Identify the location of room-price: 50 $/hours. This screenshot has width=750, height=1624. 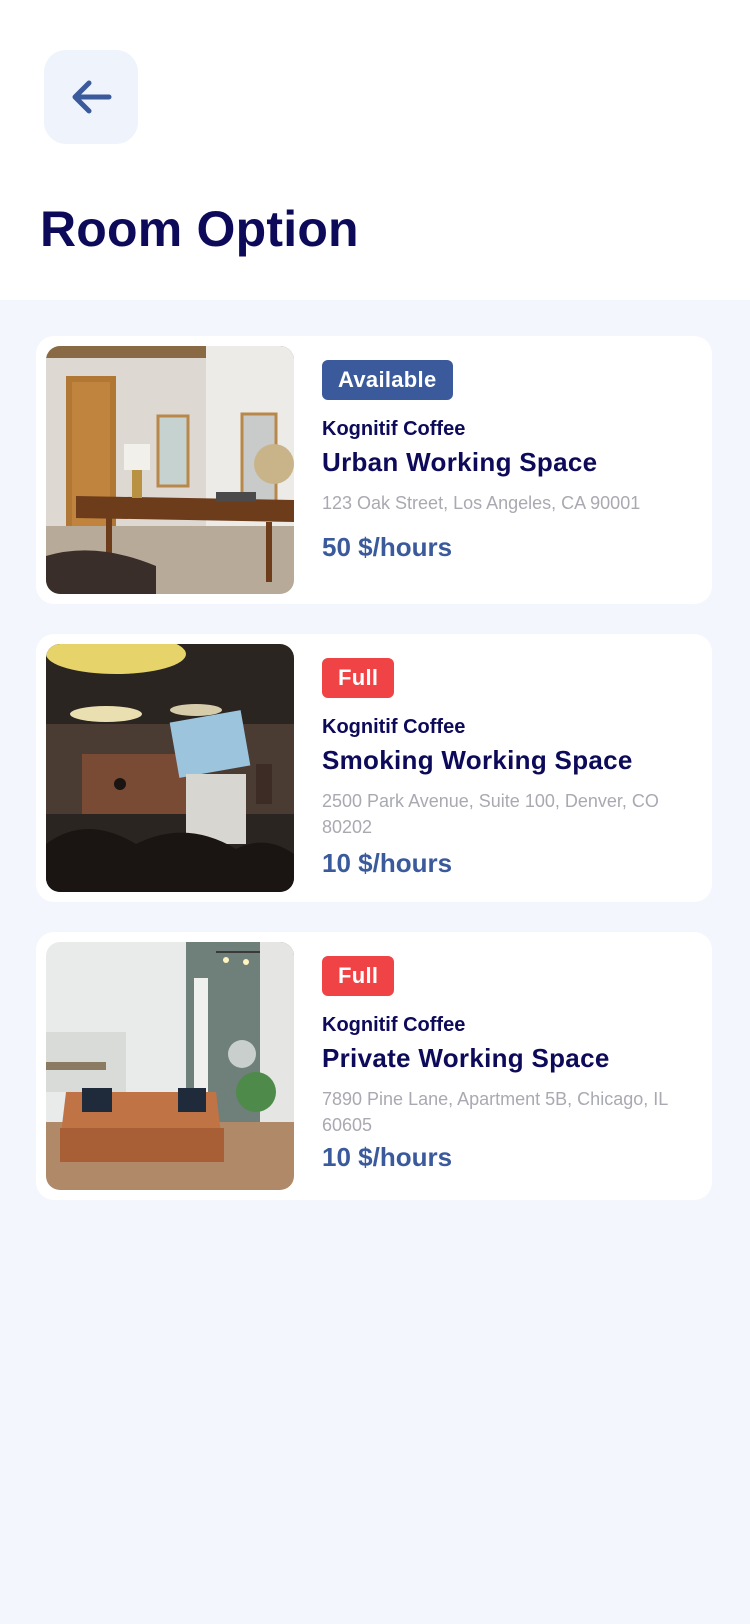
(387, 547).